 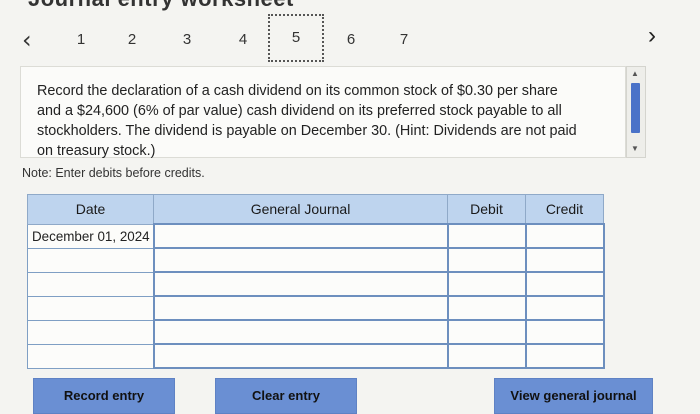 I want to click on column-header-date: Date, so click(x=90, y=209).